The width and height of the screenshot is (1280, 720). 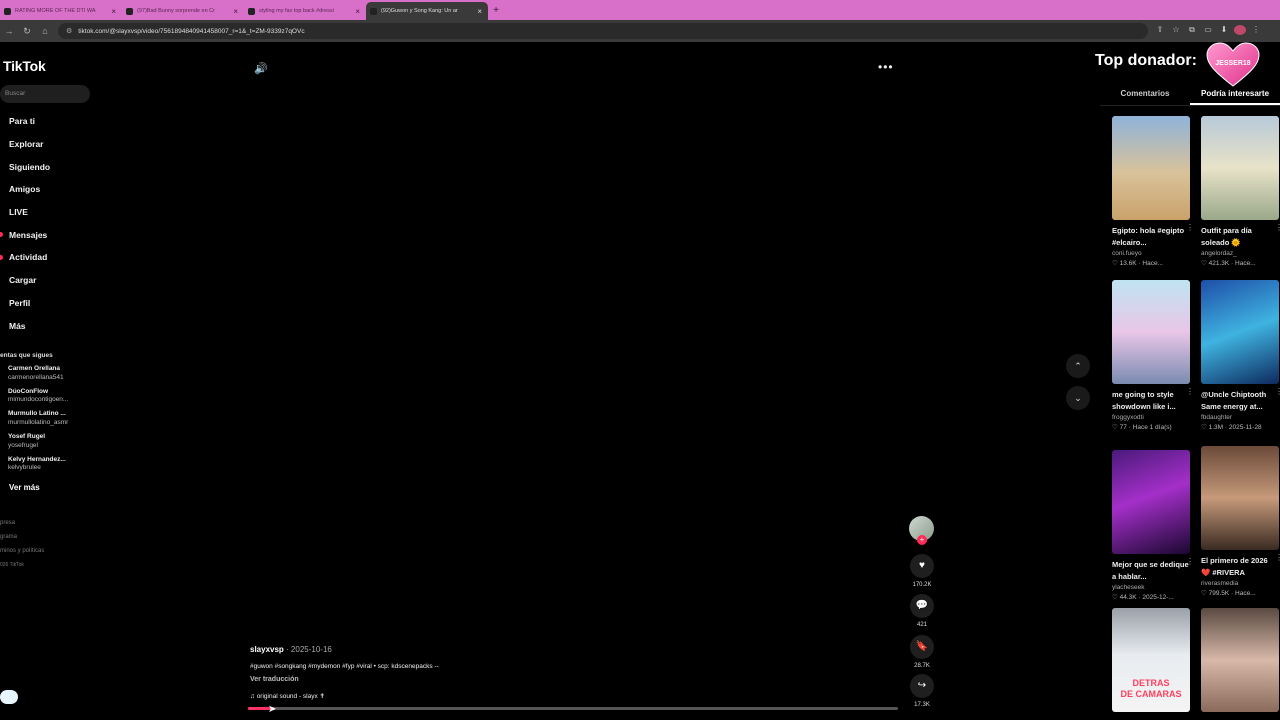 I want to click on tab-comentarios: Comentarios, so click(x=1145, y=95).